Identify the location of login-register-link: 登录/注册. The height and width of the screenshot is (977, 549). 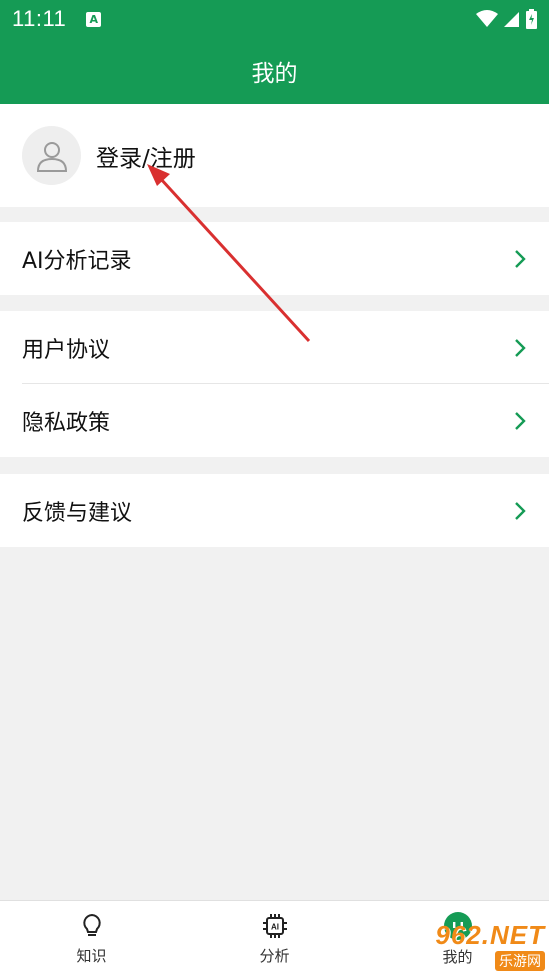
(146, 156).